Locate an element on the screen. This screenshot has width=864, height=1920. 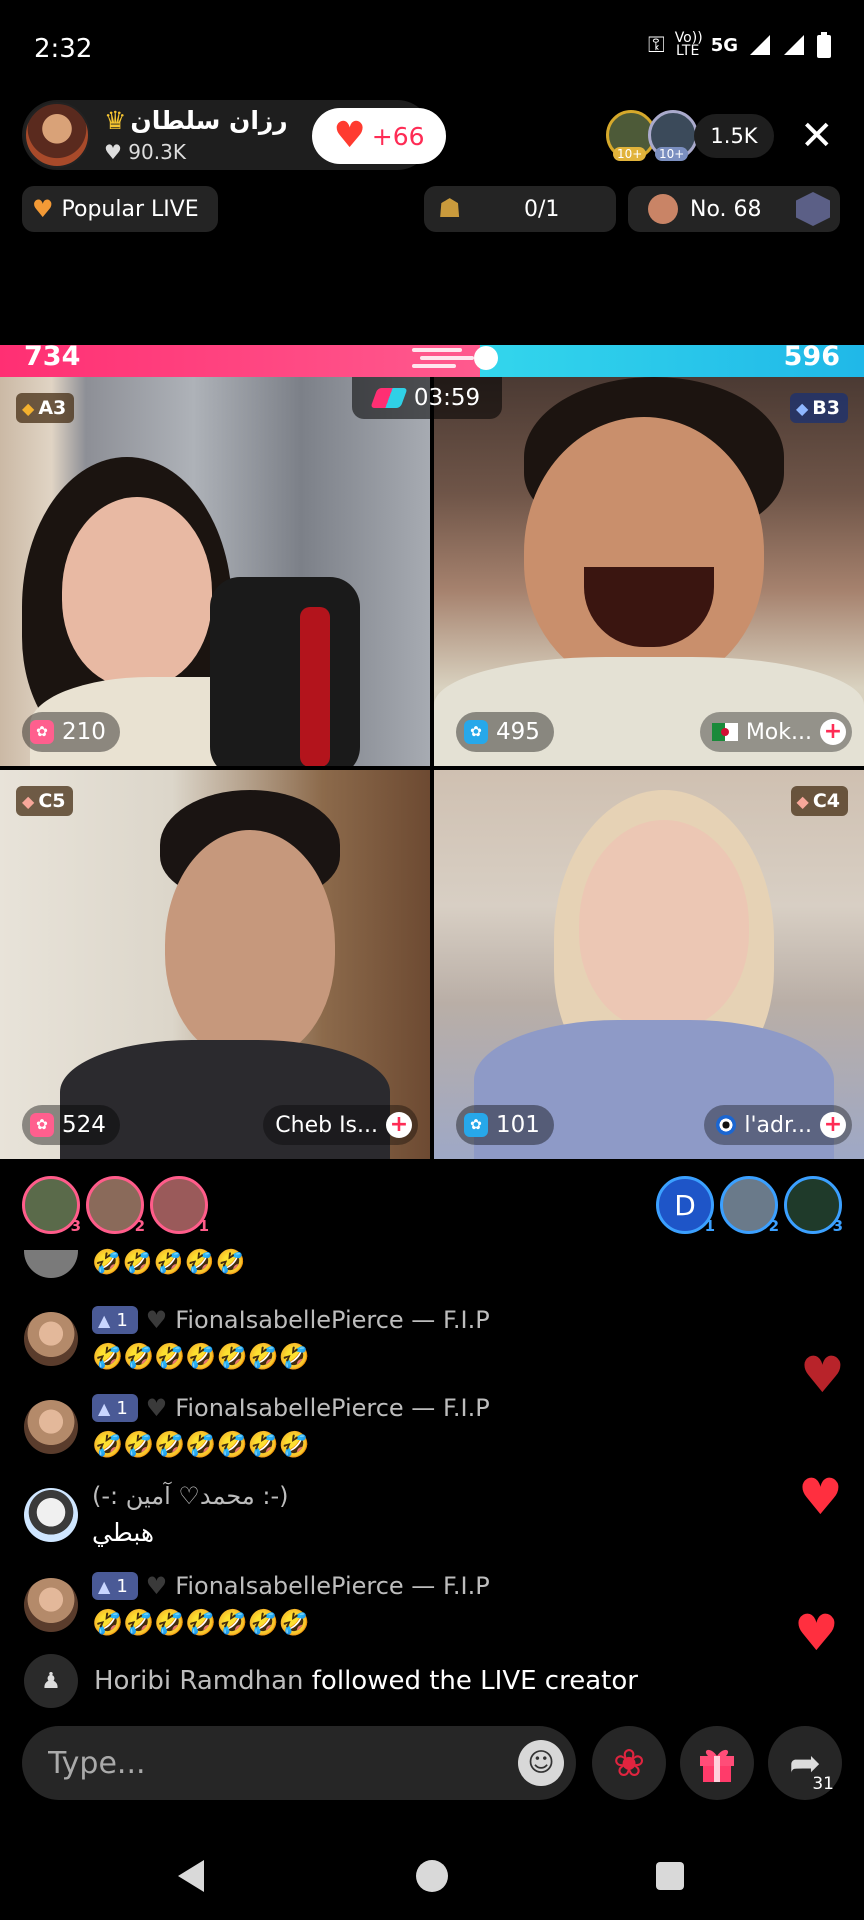
user-follow-icon: ♟ is located at coordinates (51, 1681).